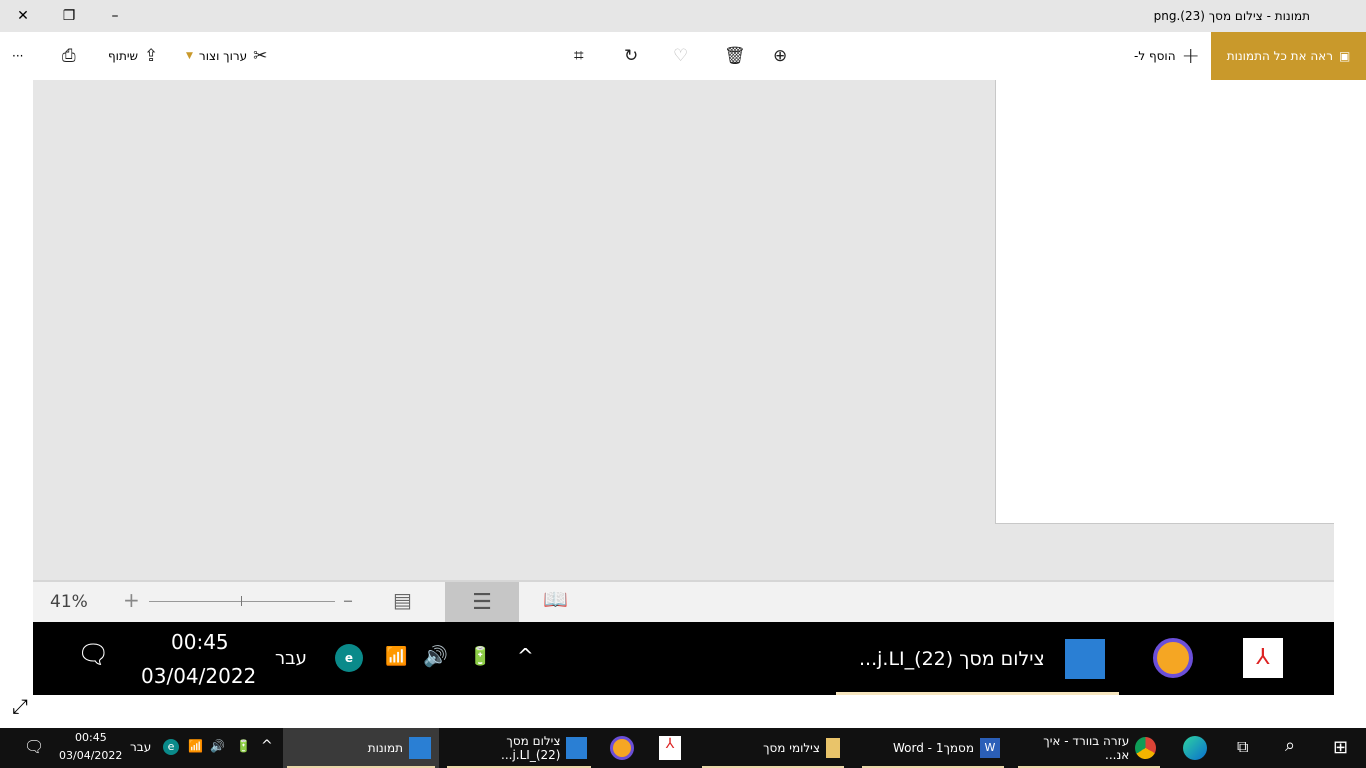  Describe the element at coordinates (223, 56) in the screenshot. I see `edit-create-label: ערוך וצור` at that location.